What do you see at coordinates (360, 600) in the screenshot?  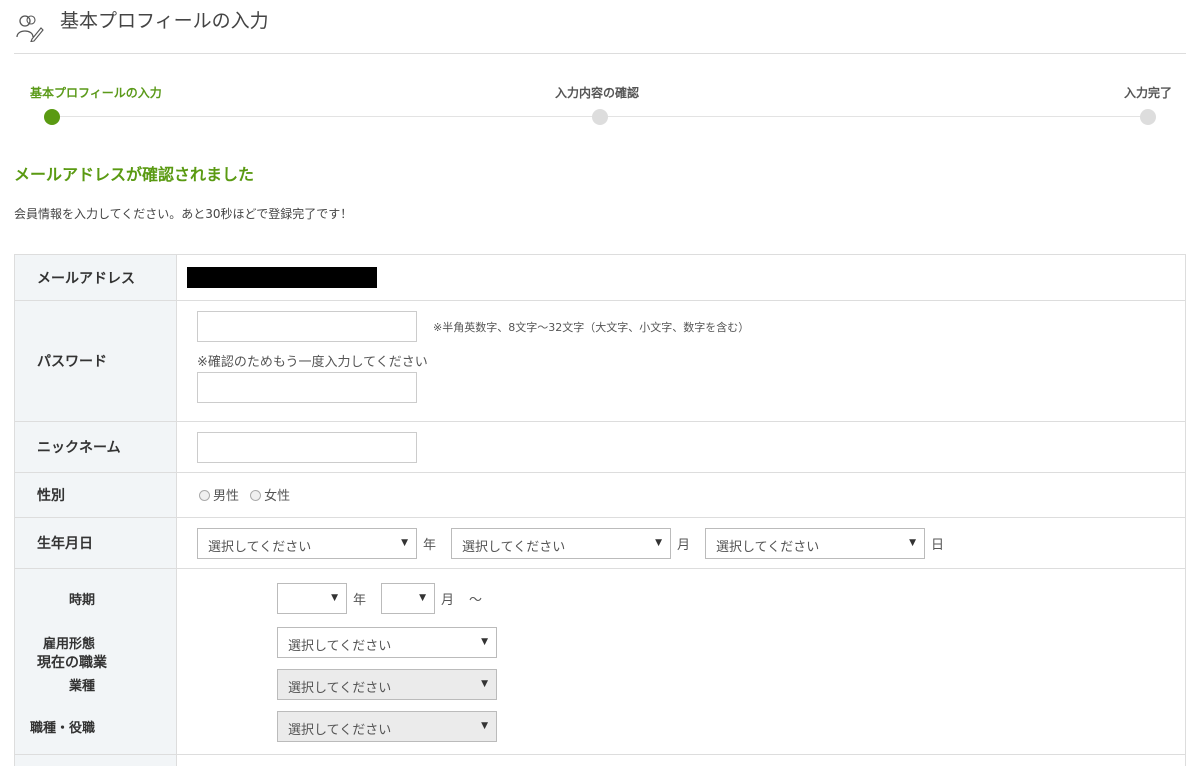 I see `job-period-year-unit: 年` at bounding box center [360, 600].